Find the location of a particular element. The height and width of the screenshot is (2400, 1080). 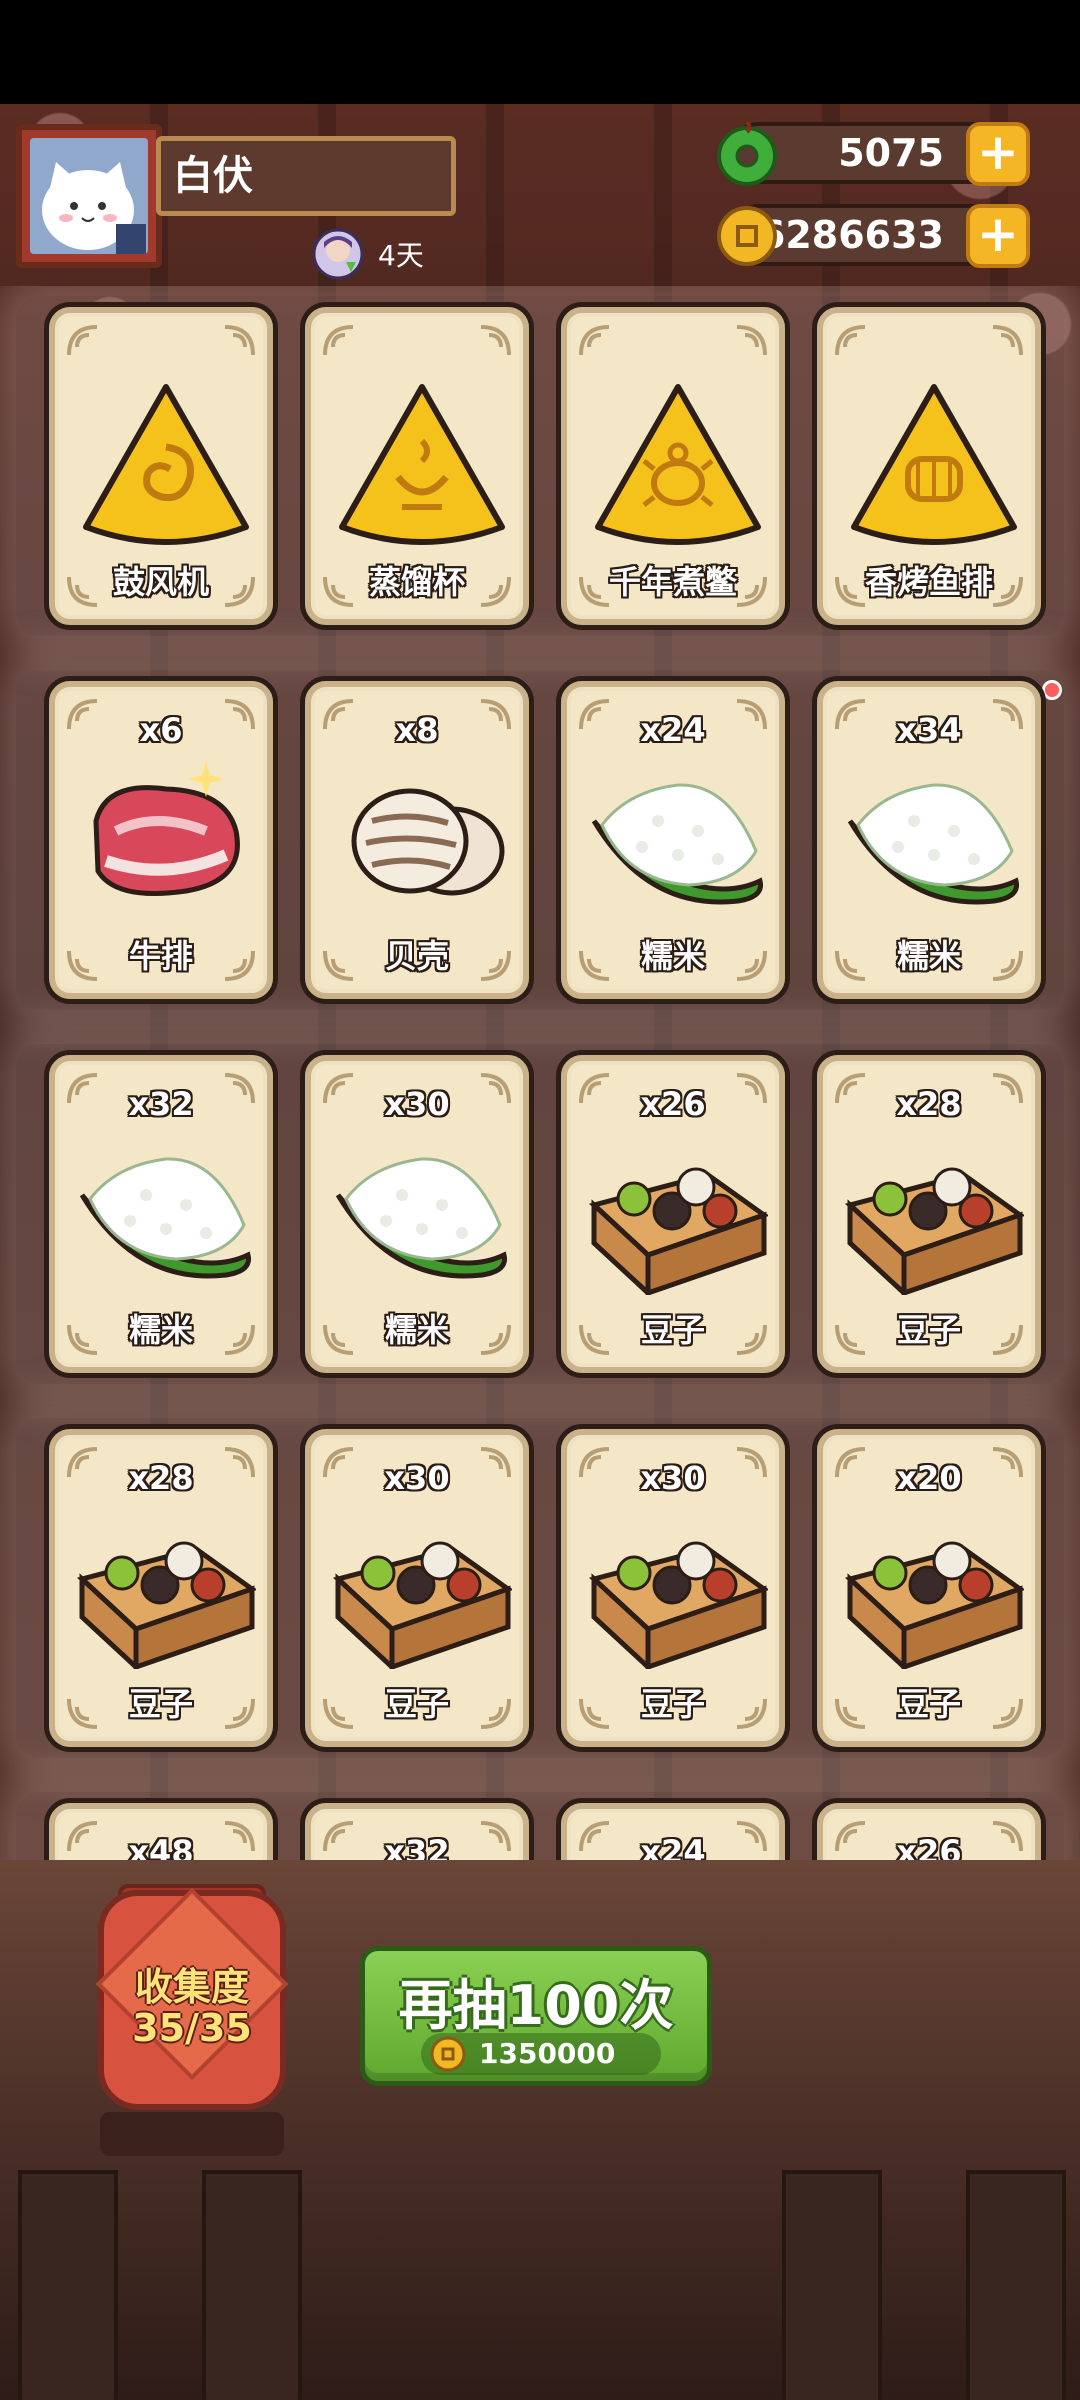

reward-card: x48 is located at coordinates (161, 1829).